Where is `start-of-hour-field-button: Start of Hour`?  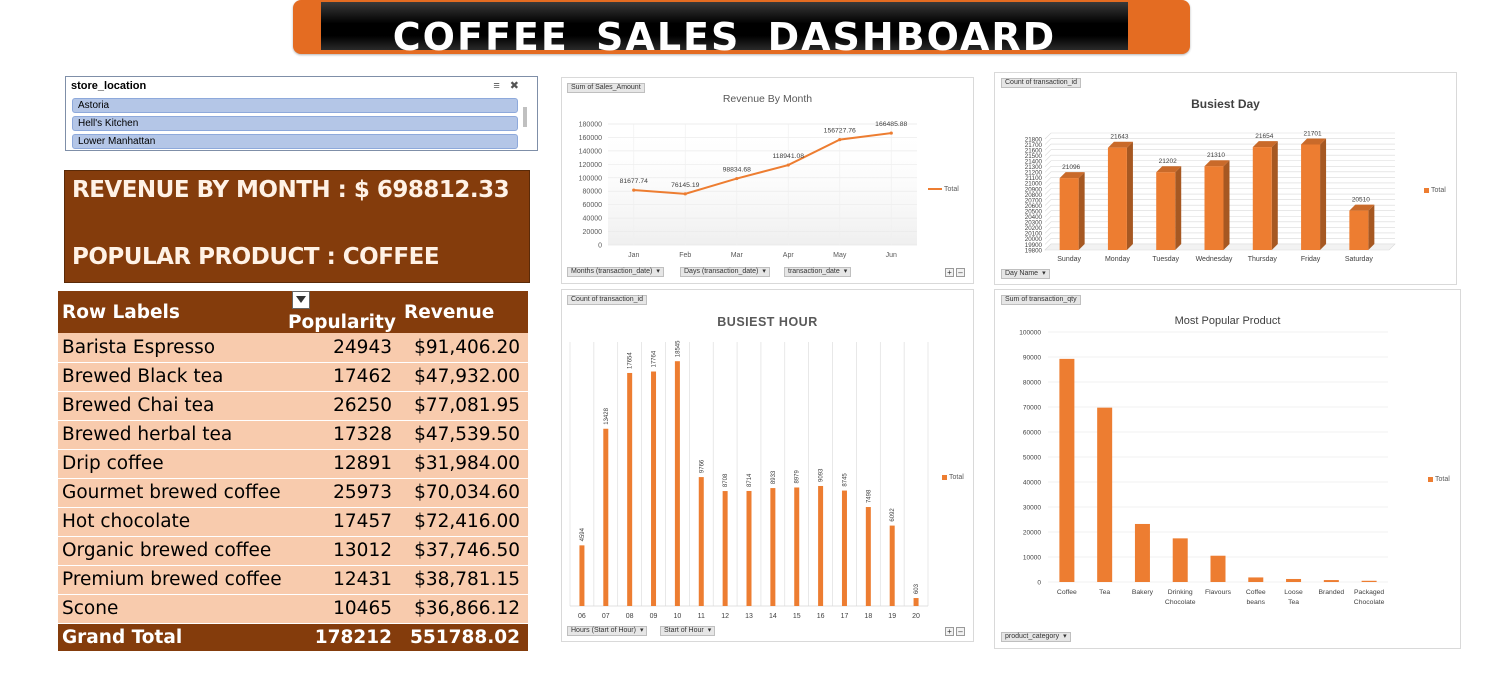
start-of-hour-field-button: Start of Hour is located at coordinates (688, 631).